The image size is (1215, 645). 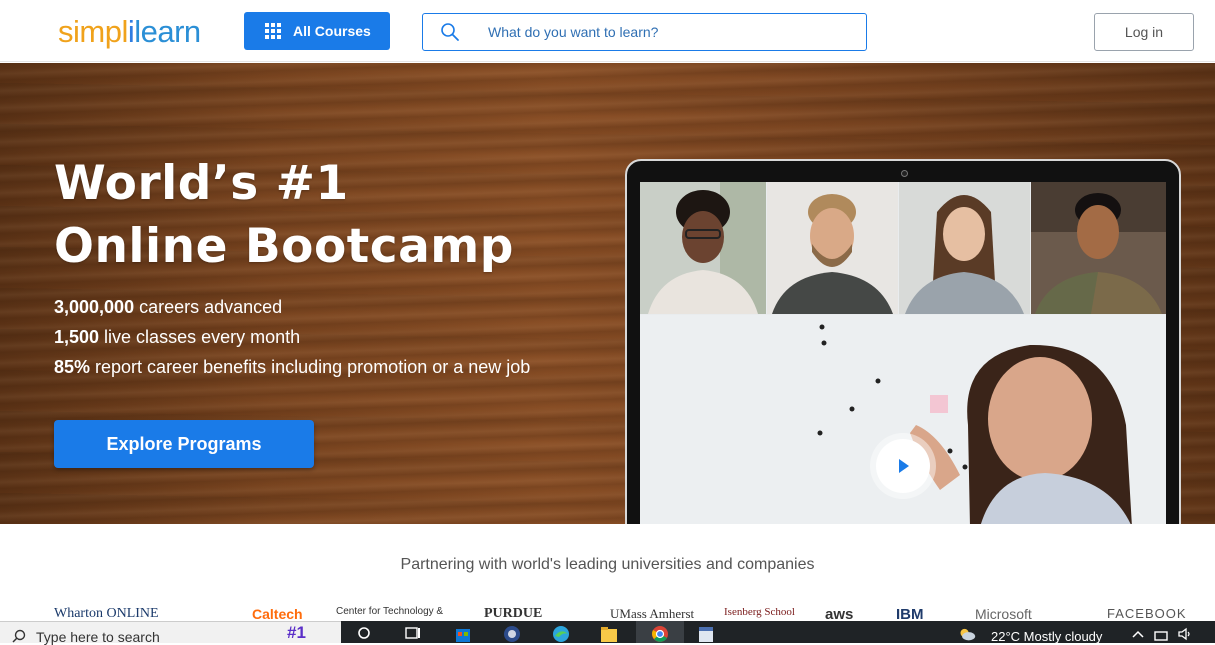 I want to click on network-icon, so click(x=1161, y=633).